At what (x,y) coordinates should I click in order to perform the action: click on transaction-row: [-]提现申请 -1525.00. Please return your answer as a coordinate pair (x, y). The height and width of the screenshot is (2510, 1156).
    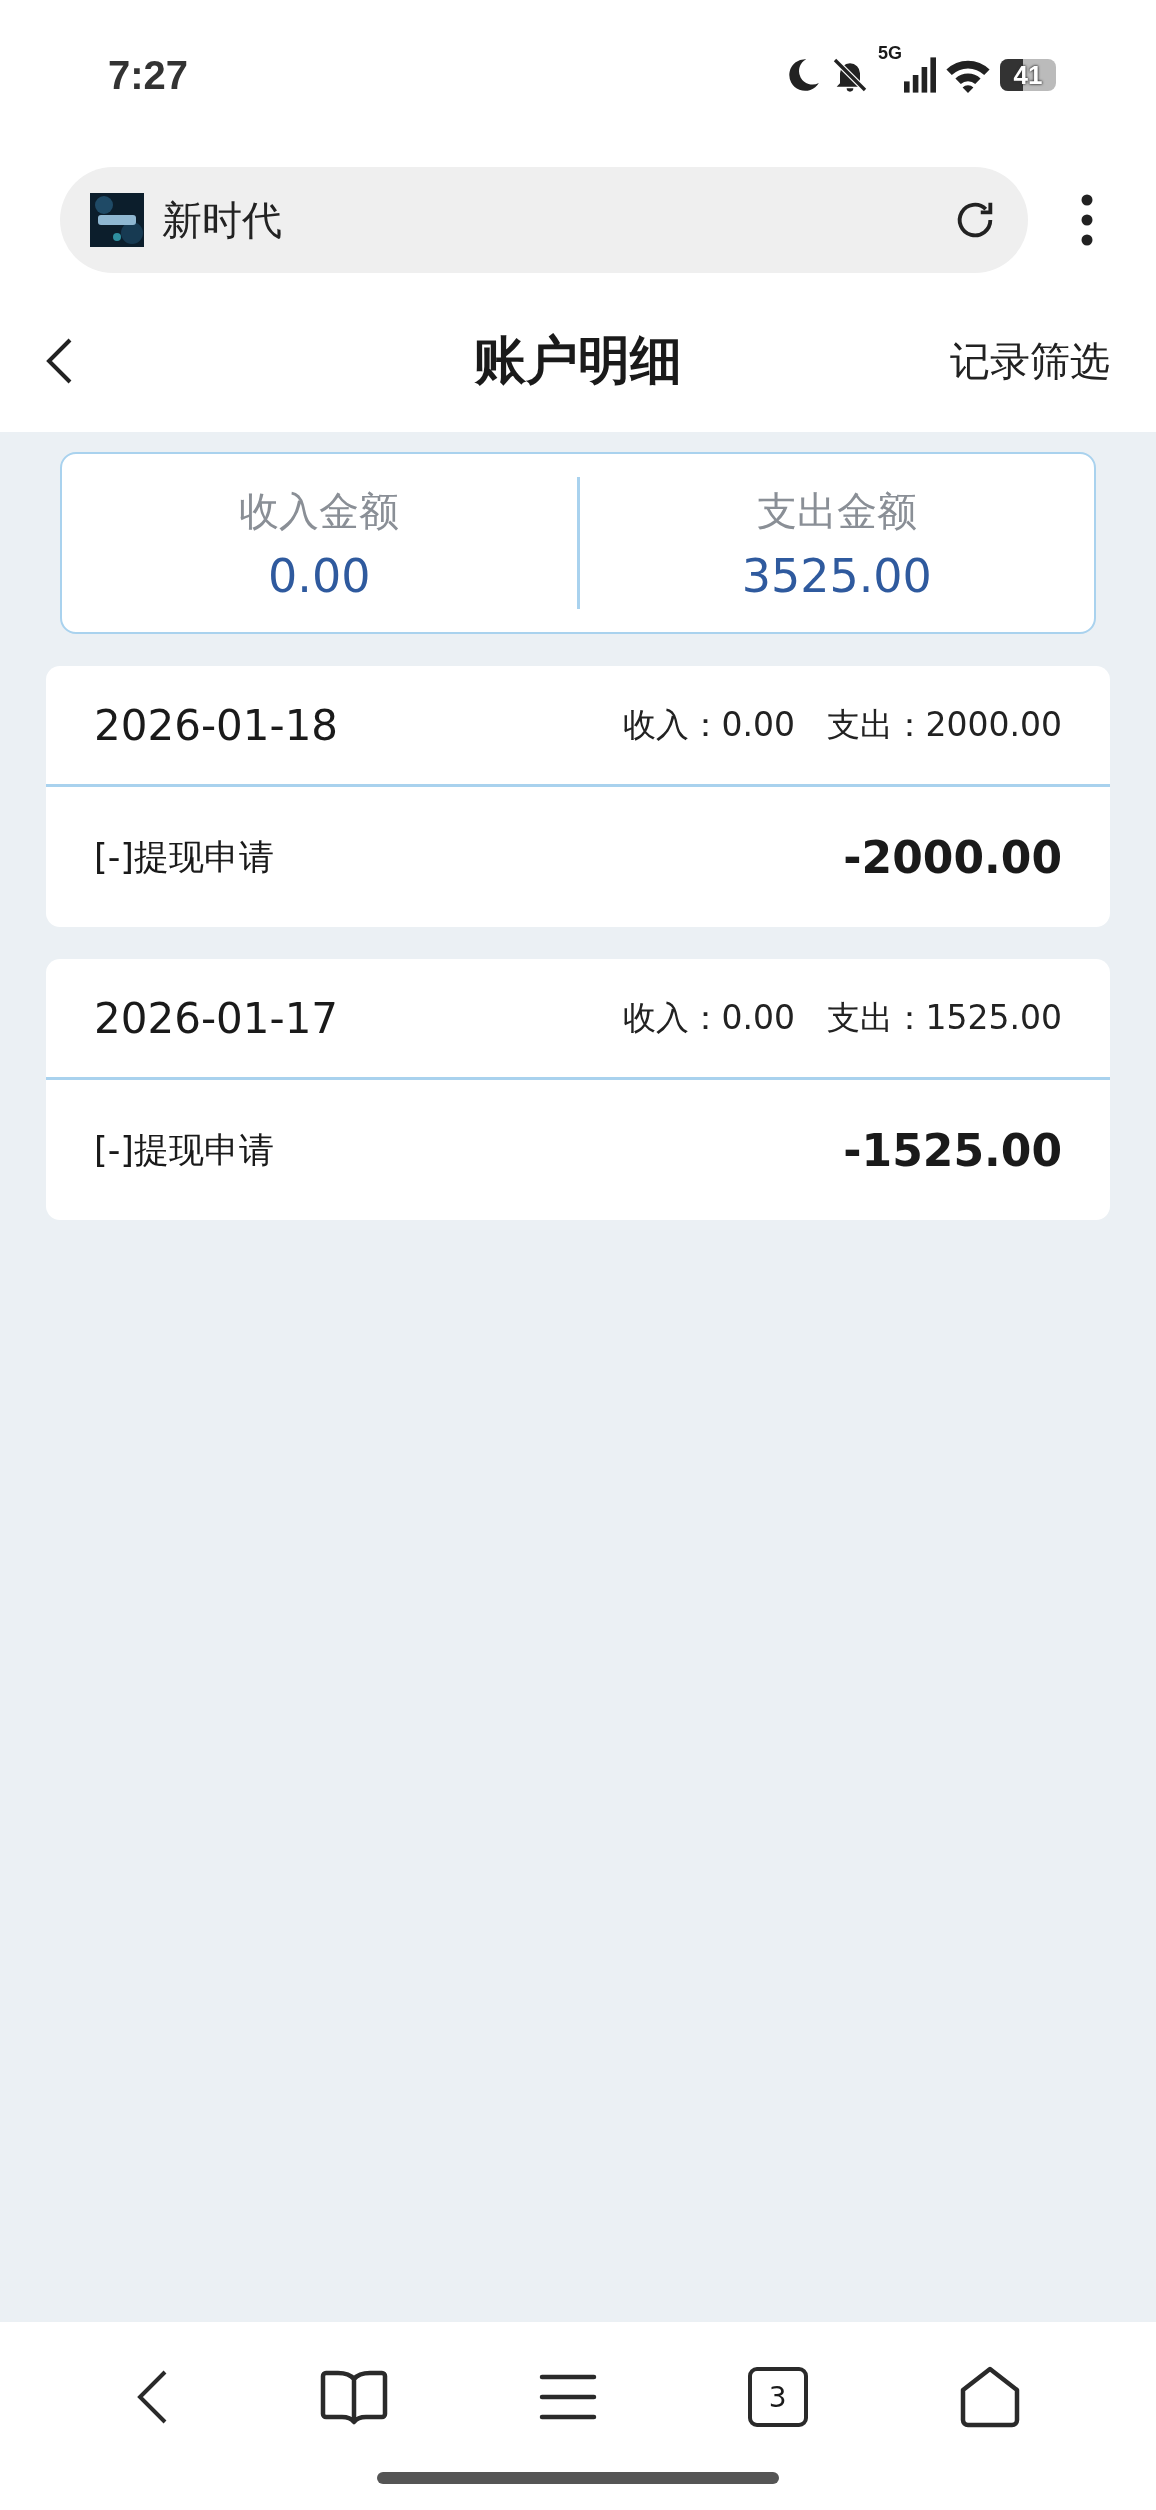
    Looking at the image, I should click on (578, 1150).